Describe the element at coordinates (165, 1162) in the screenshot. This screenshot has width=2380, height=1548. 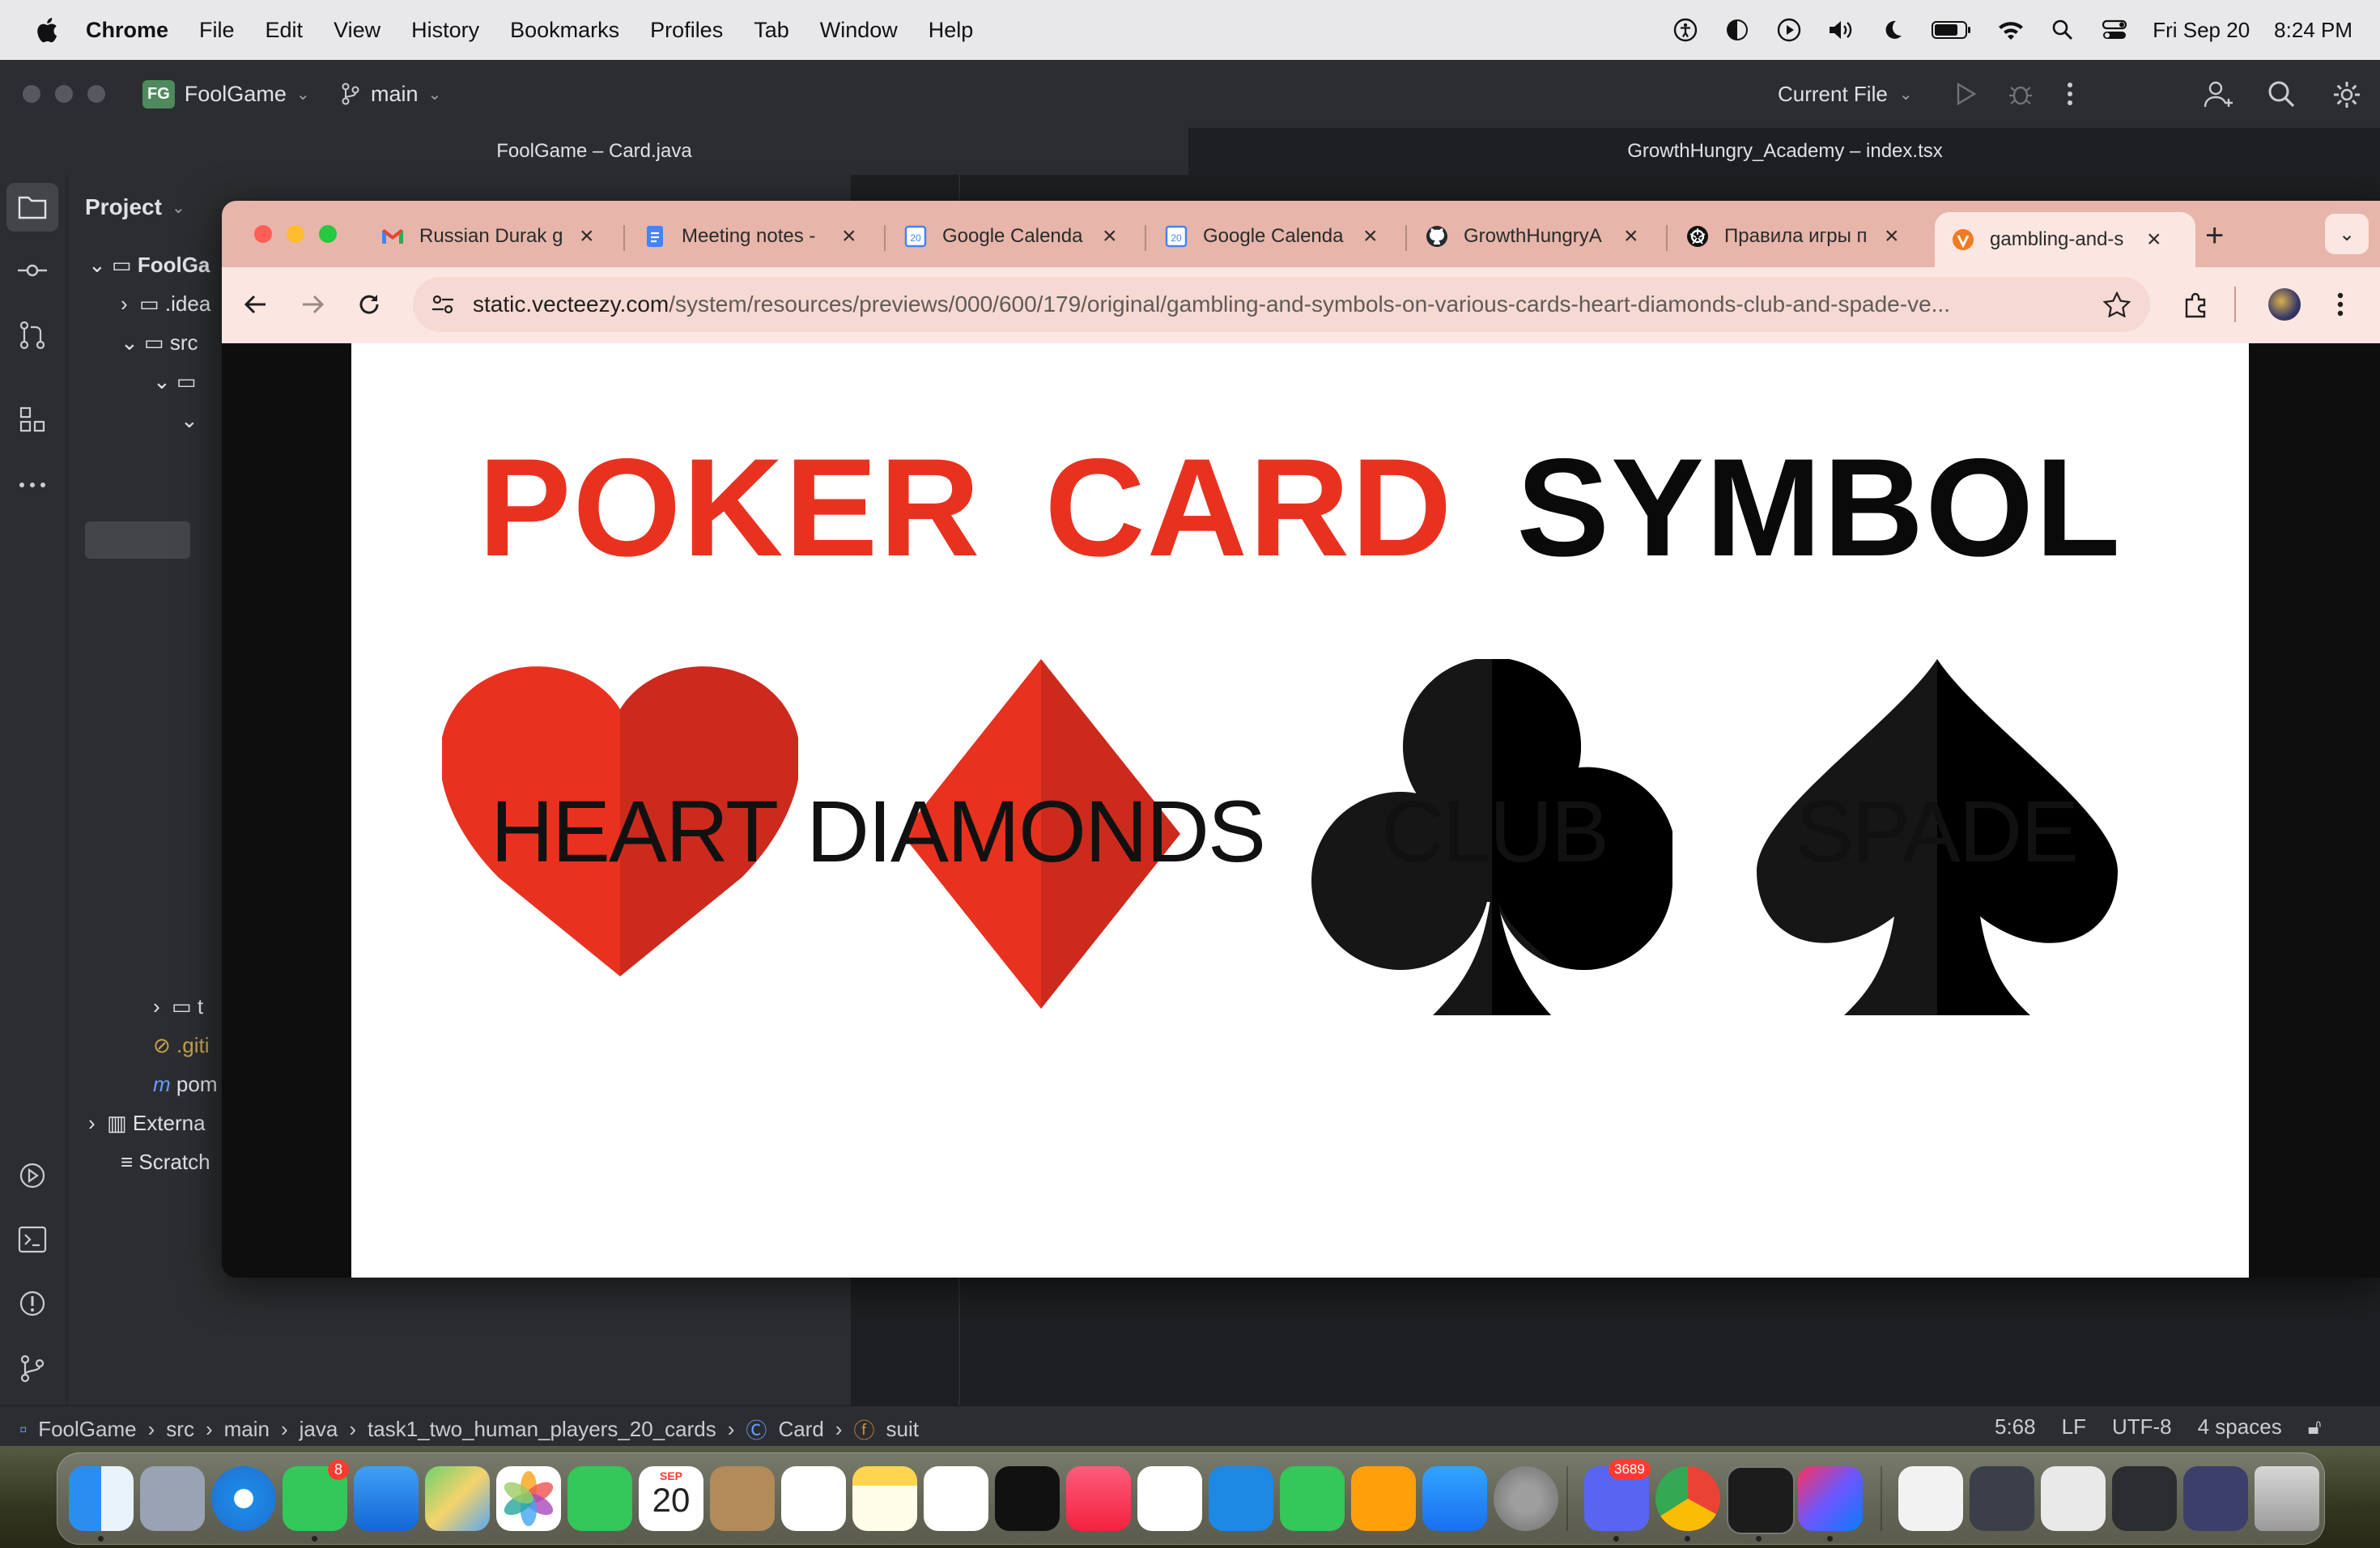
I see `tree-item-scratches: ≡ Scratch` at that location.